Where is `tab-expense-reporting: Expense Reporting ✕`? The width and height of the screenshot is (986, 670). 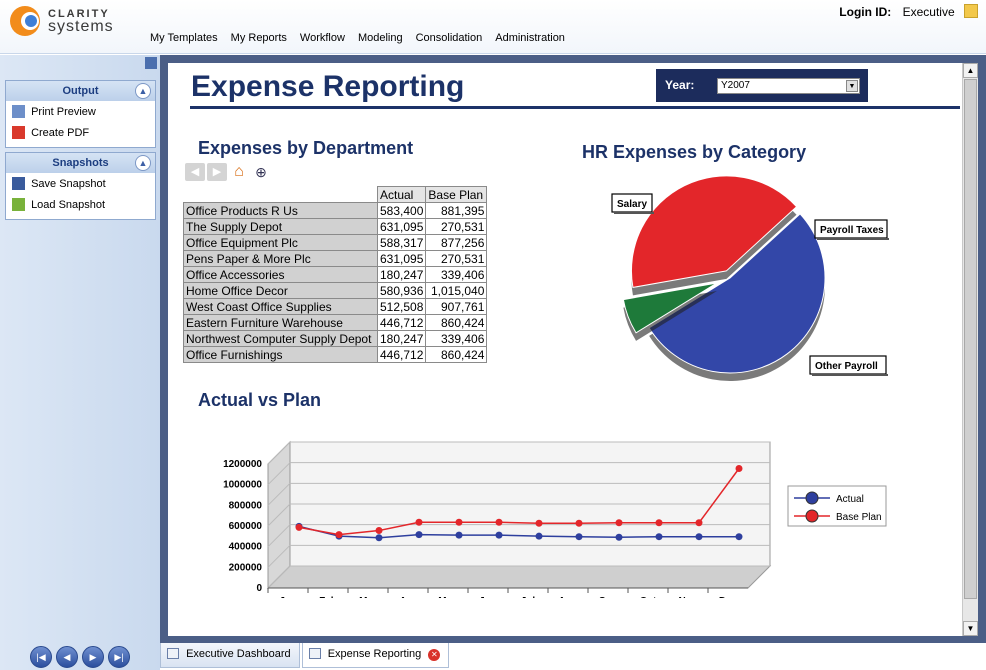 tab-expense-reporting: Expense Reporting ✕ is located at coordinates (375, 655).